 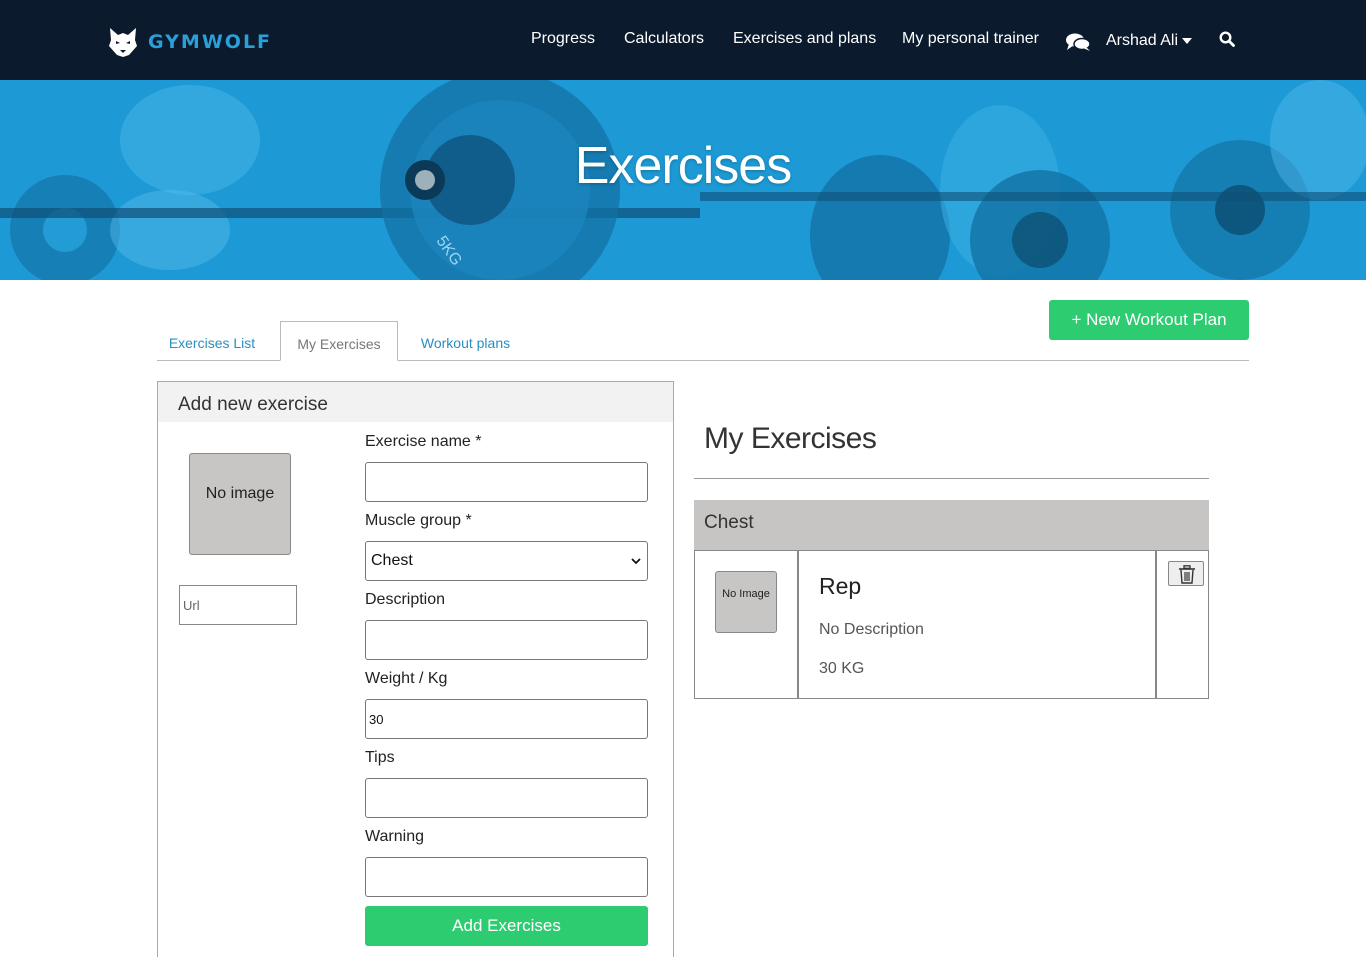 What do you see at coordinates (804, 39) in the screenshot?
I see `nav-link-exercises-and-plans: Exercises and plans` at bounding box center [804, 39].